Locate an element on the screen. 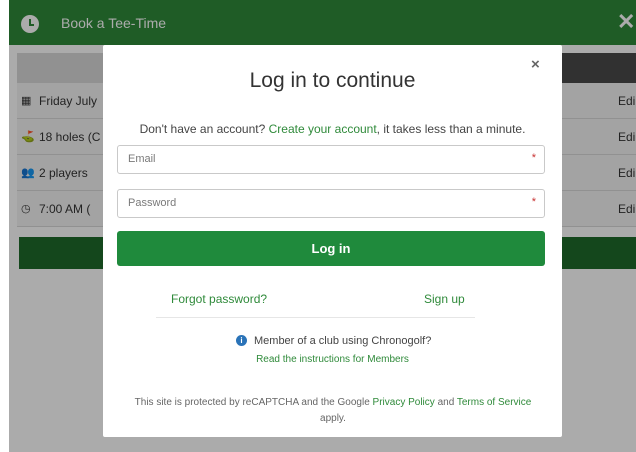 The width and height of the screenshot is (636, 452). forgot-password-link: Forgot password? is located at coordinates (219, 299).